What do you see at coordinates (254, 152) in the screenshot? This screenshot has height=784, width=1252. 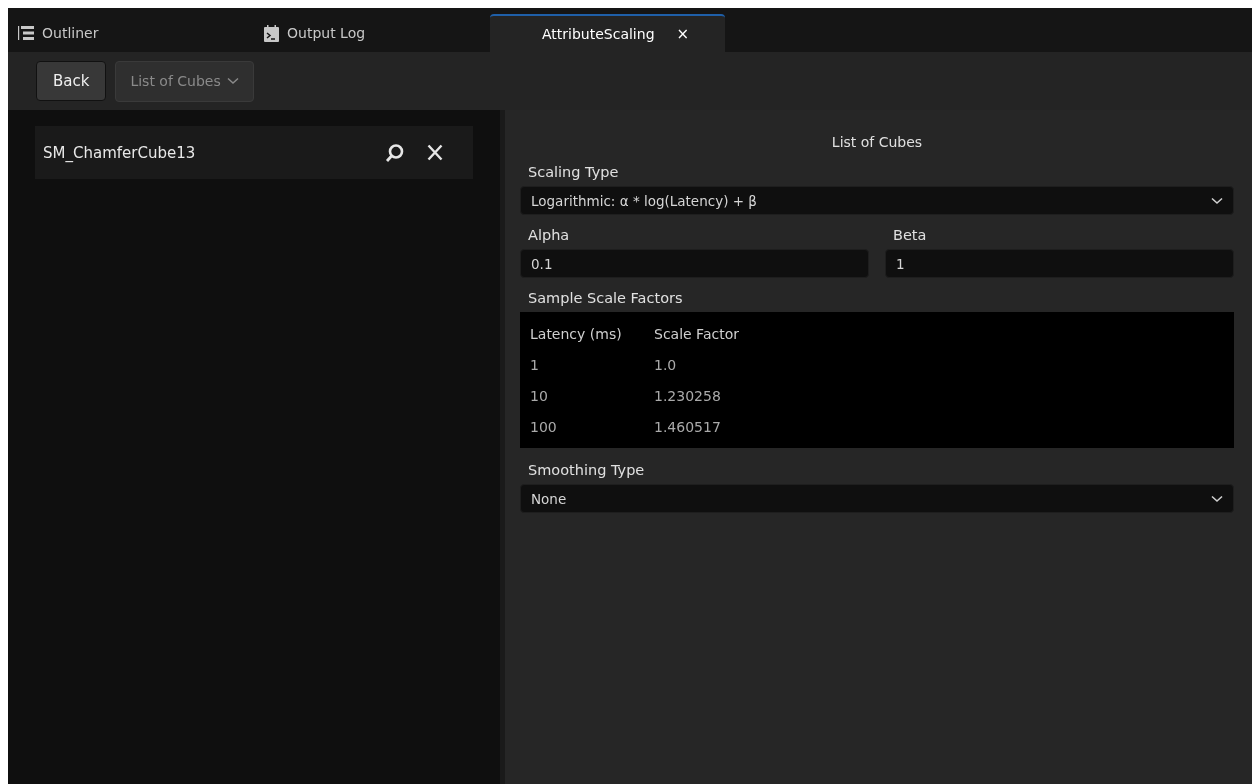 I see `cube-list-item: SM_ChamferCube13` at bounding box center [254, 152].